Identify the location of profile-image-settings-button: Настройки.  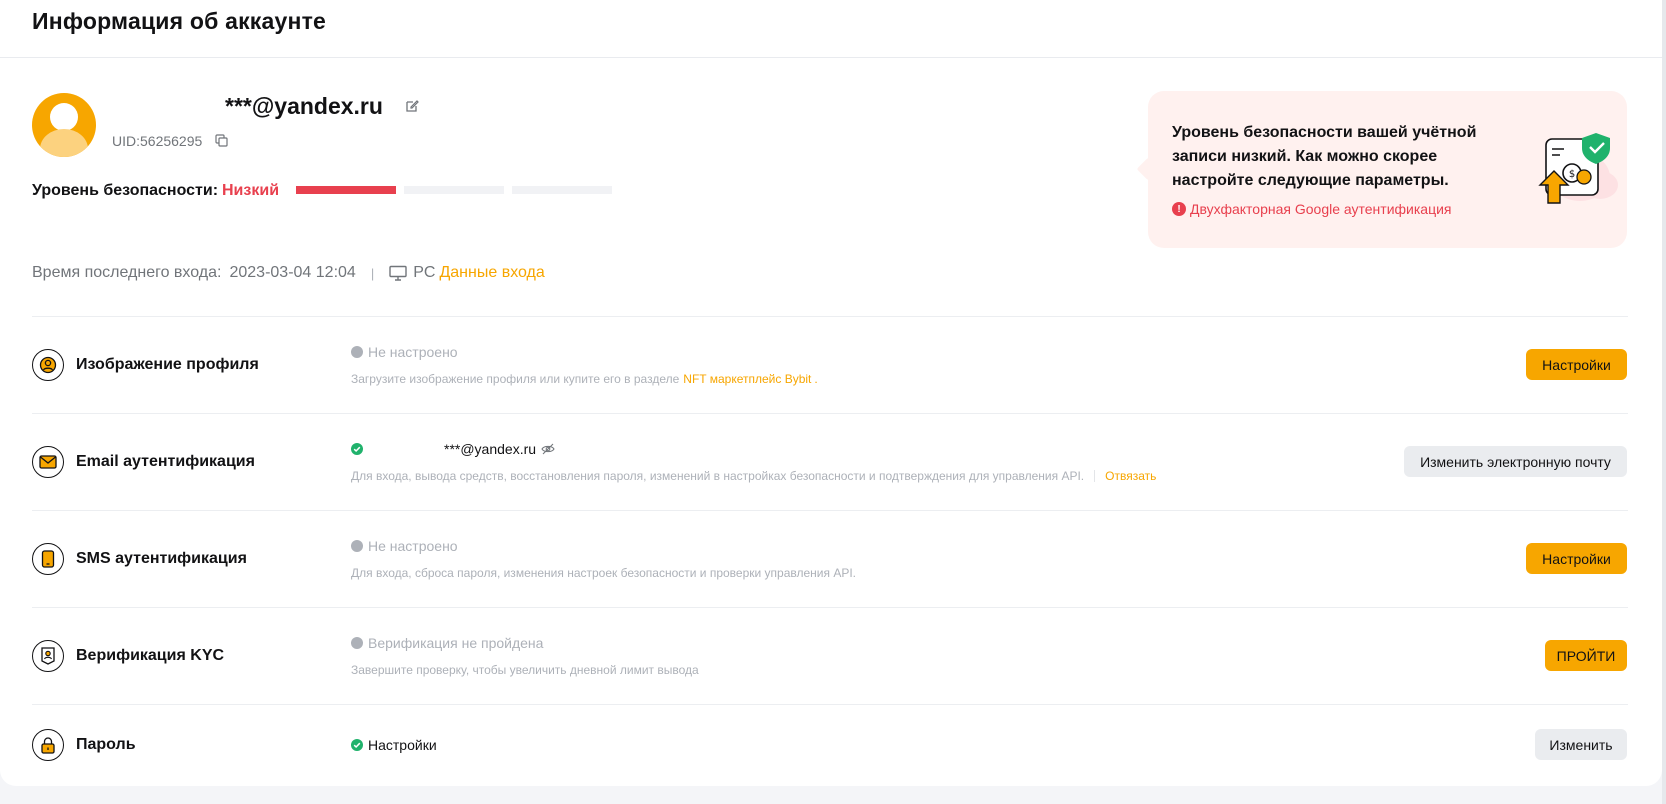
(1576, 364).